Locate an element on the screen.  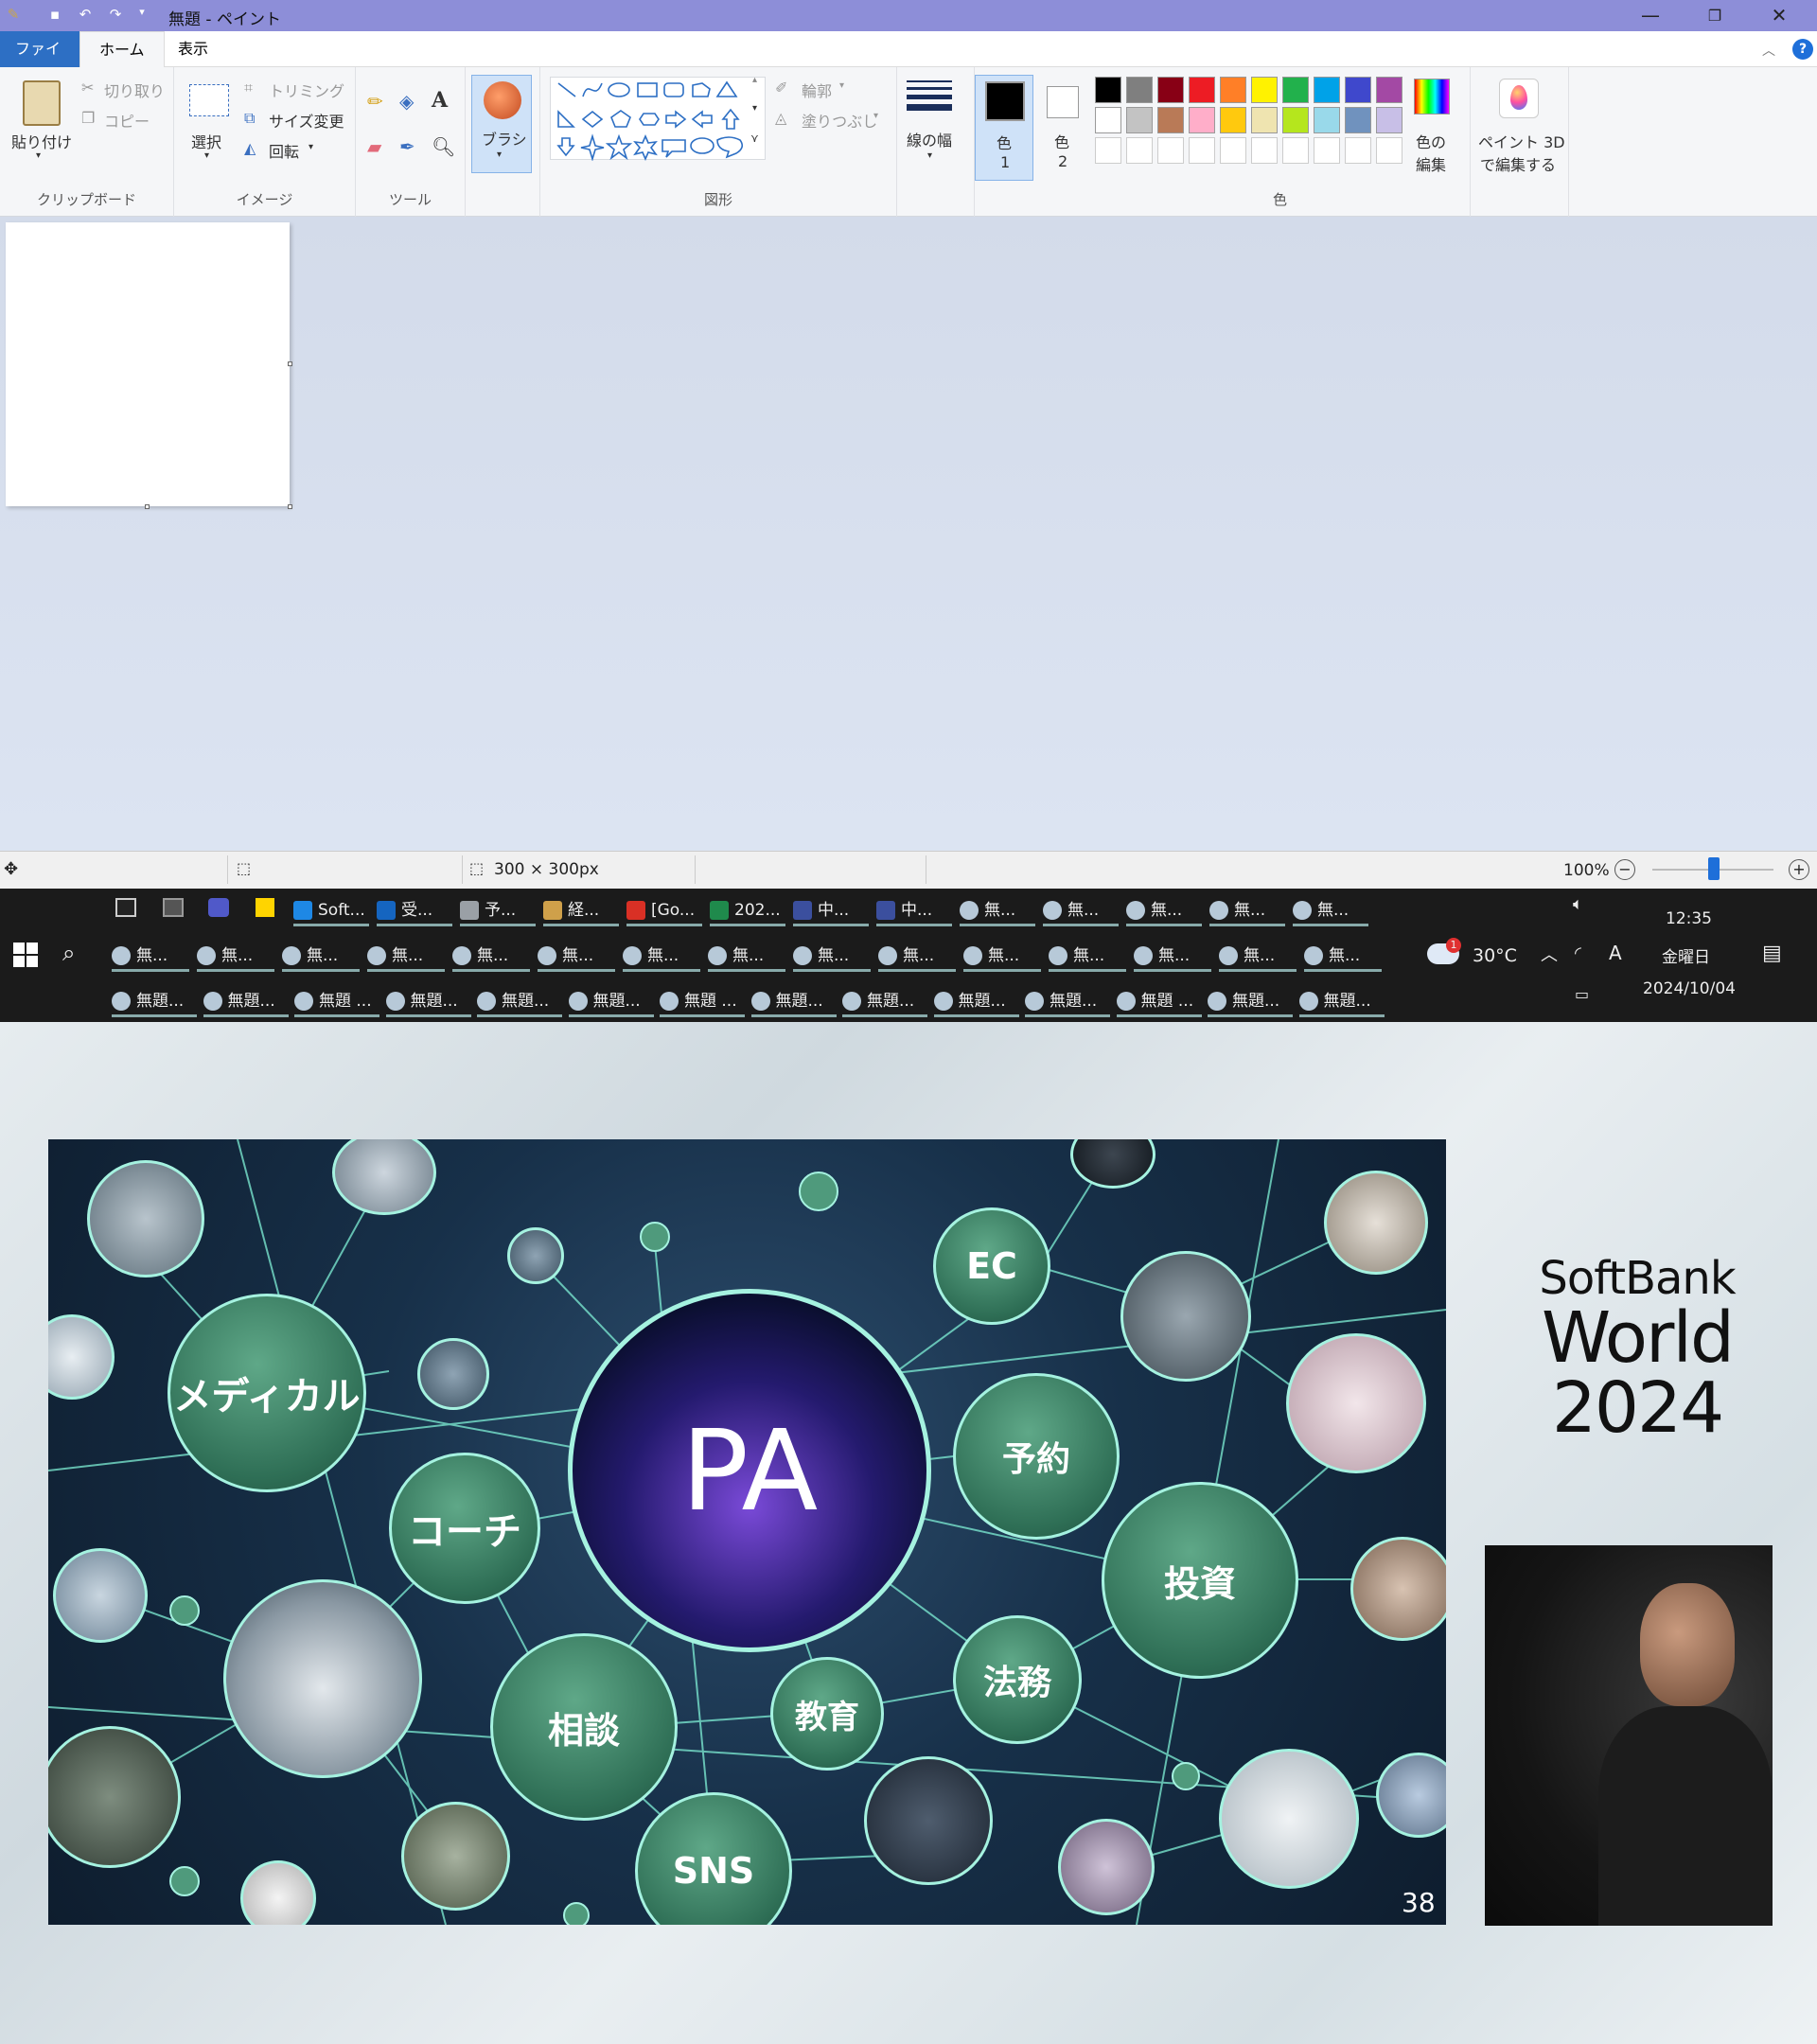
line-width-icon is located at coordinates (930, 99).